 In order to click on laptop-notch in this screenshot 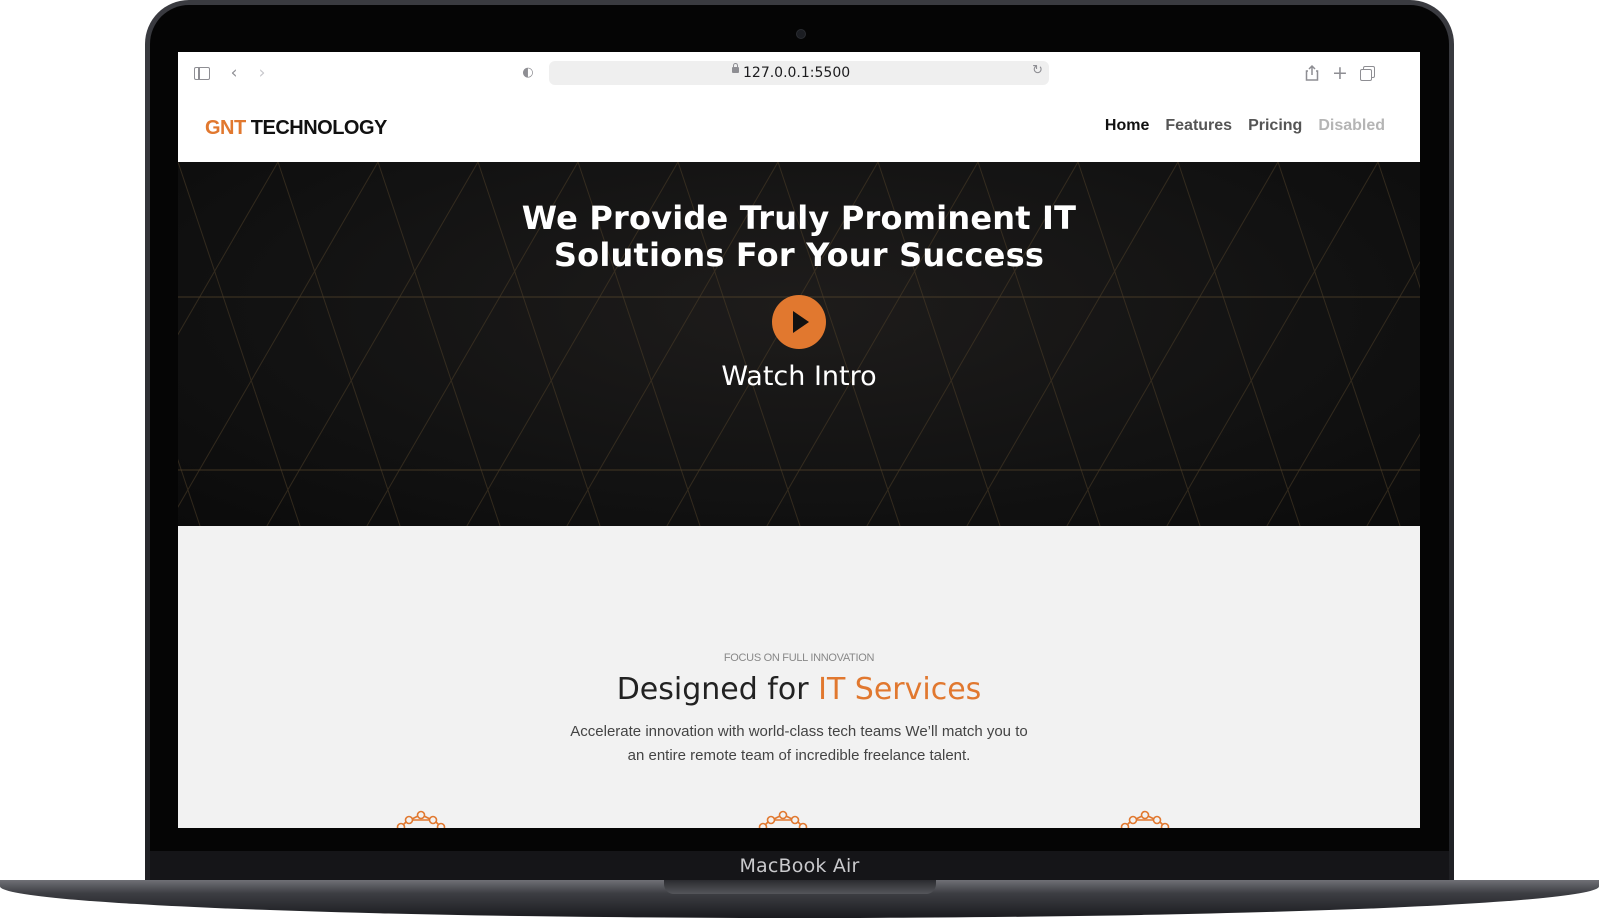, I will do `click(800, 887)`.